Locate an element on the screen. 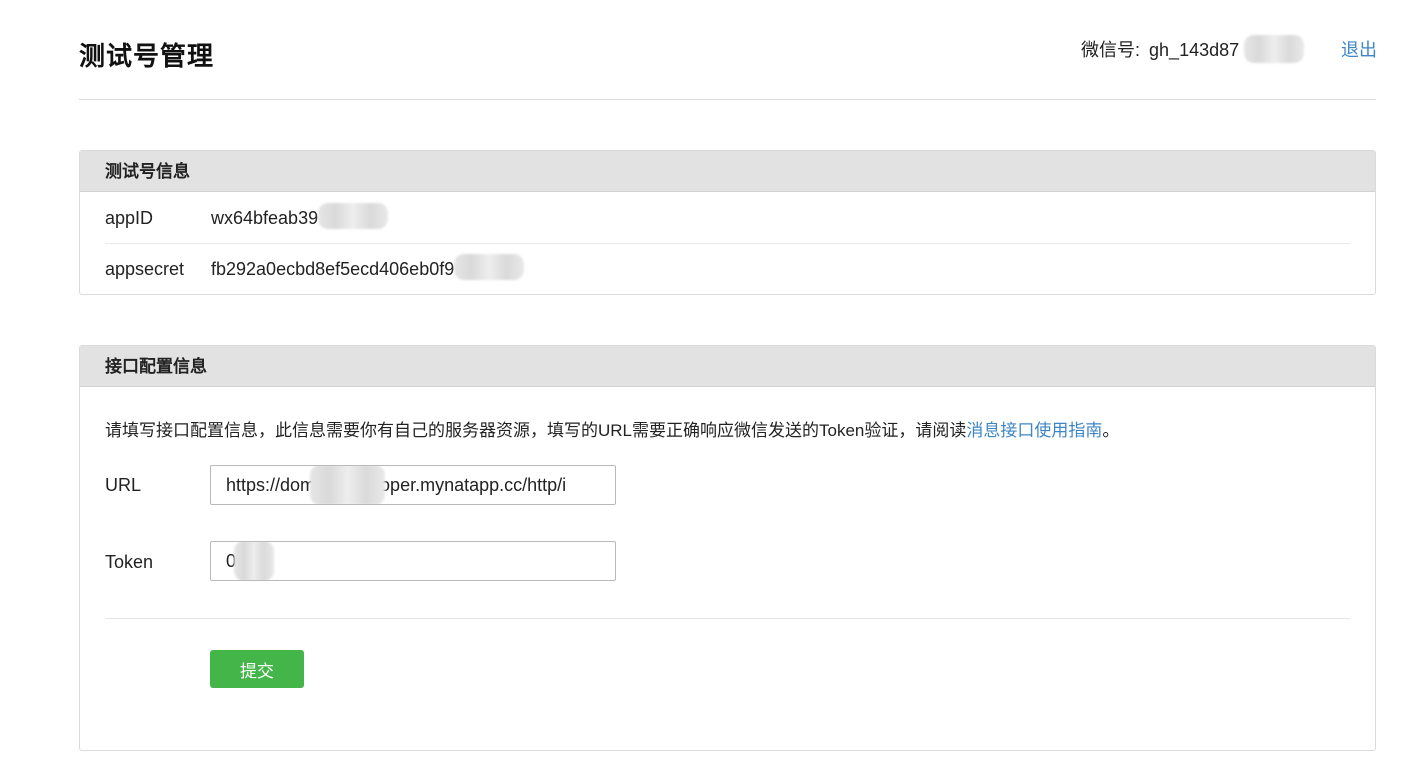 This screenshot has height=761, width=1415. panel-title: 测试号信息 is located at coordinates (727, 171).